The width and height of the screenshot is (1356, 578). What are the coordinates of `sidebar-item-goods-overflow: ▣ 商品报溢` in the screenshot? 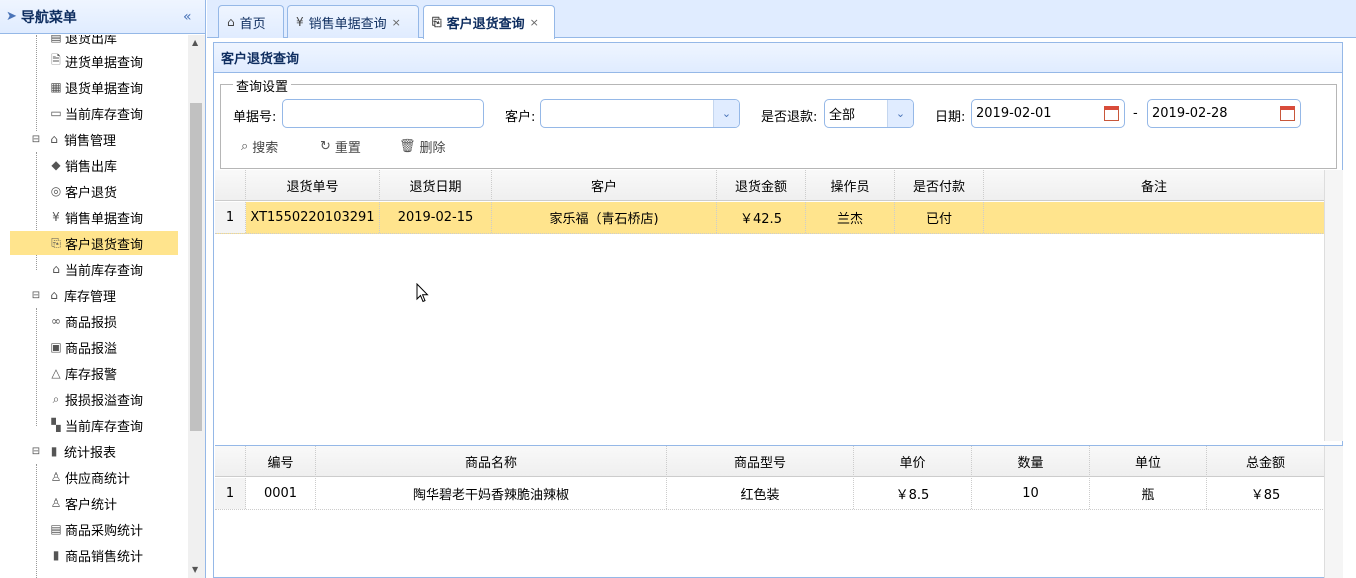 It's located at (113, 347).